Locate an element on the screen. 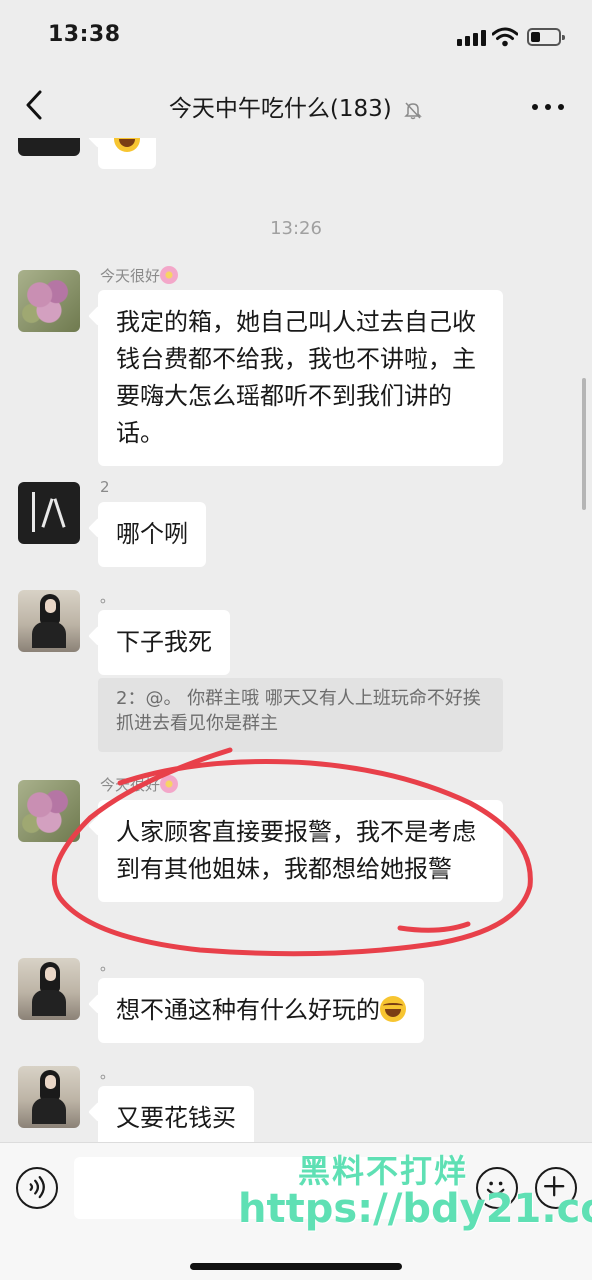  battery-icon is located at coordinates (546, 37).